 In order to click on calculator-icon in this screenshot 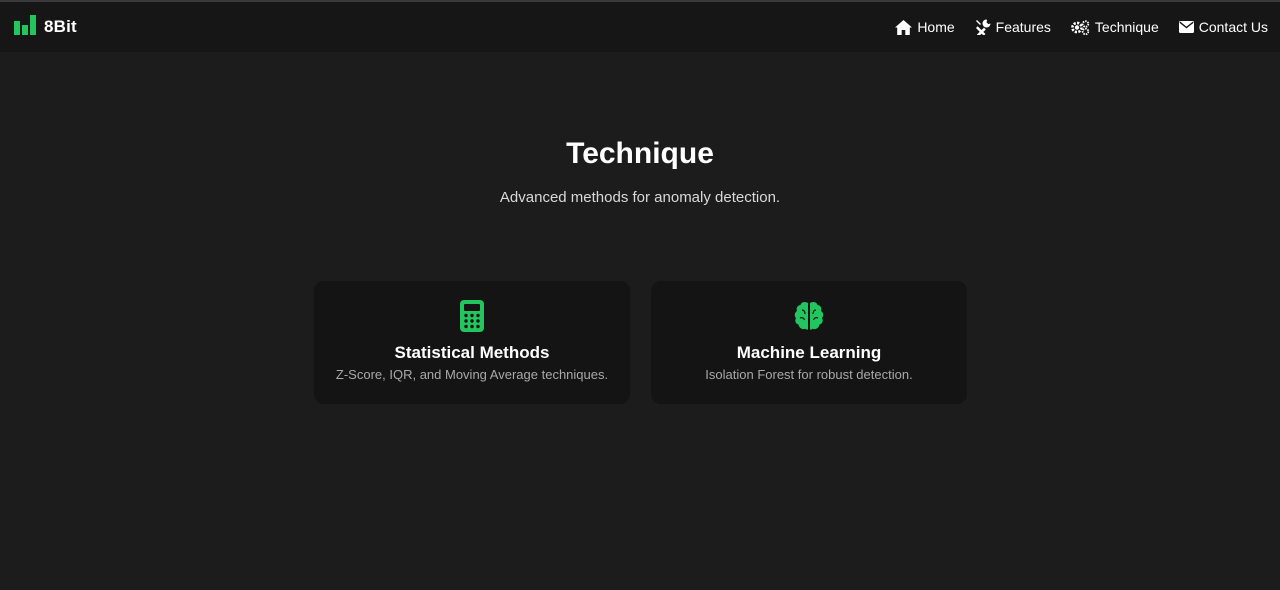, I will do `click(472, 317)`.